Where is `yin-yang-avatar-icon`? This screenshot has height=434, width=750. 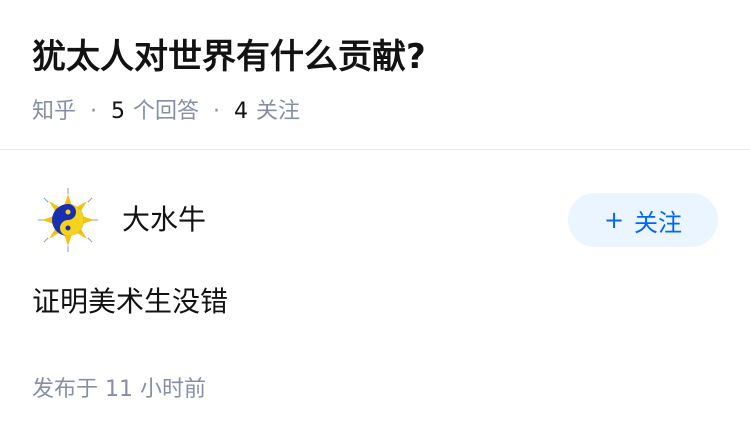 yin-yang-avatar-icon is located at coordinates (68, 220).